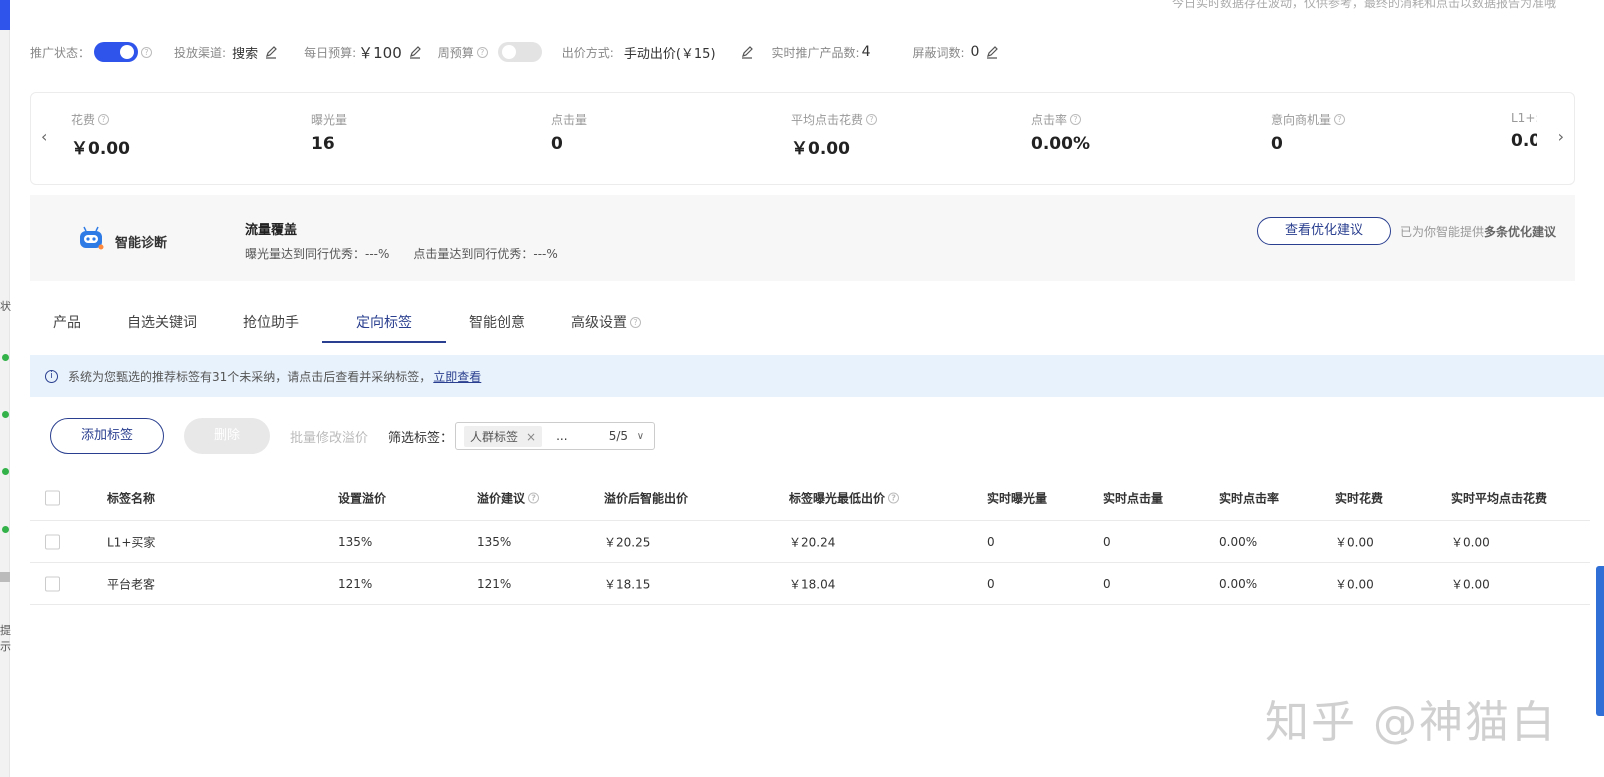 This screenshot has width=1604, height=777. What do you see at coordinates (1363, 5) in the screenshot?
I see `data-disclaimer: 今日实时数据存在波动，仅供参考，最终的消耗和点击以数据报告为准哦` at bounding box center [1363, 5].